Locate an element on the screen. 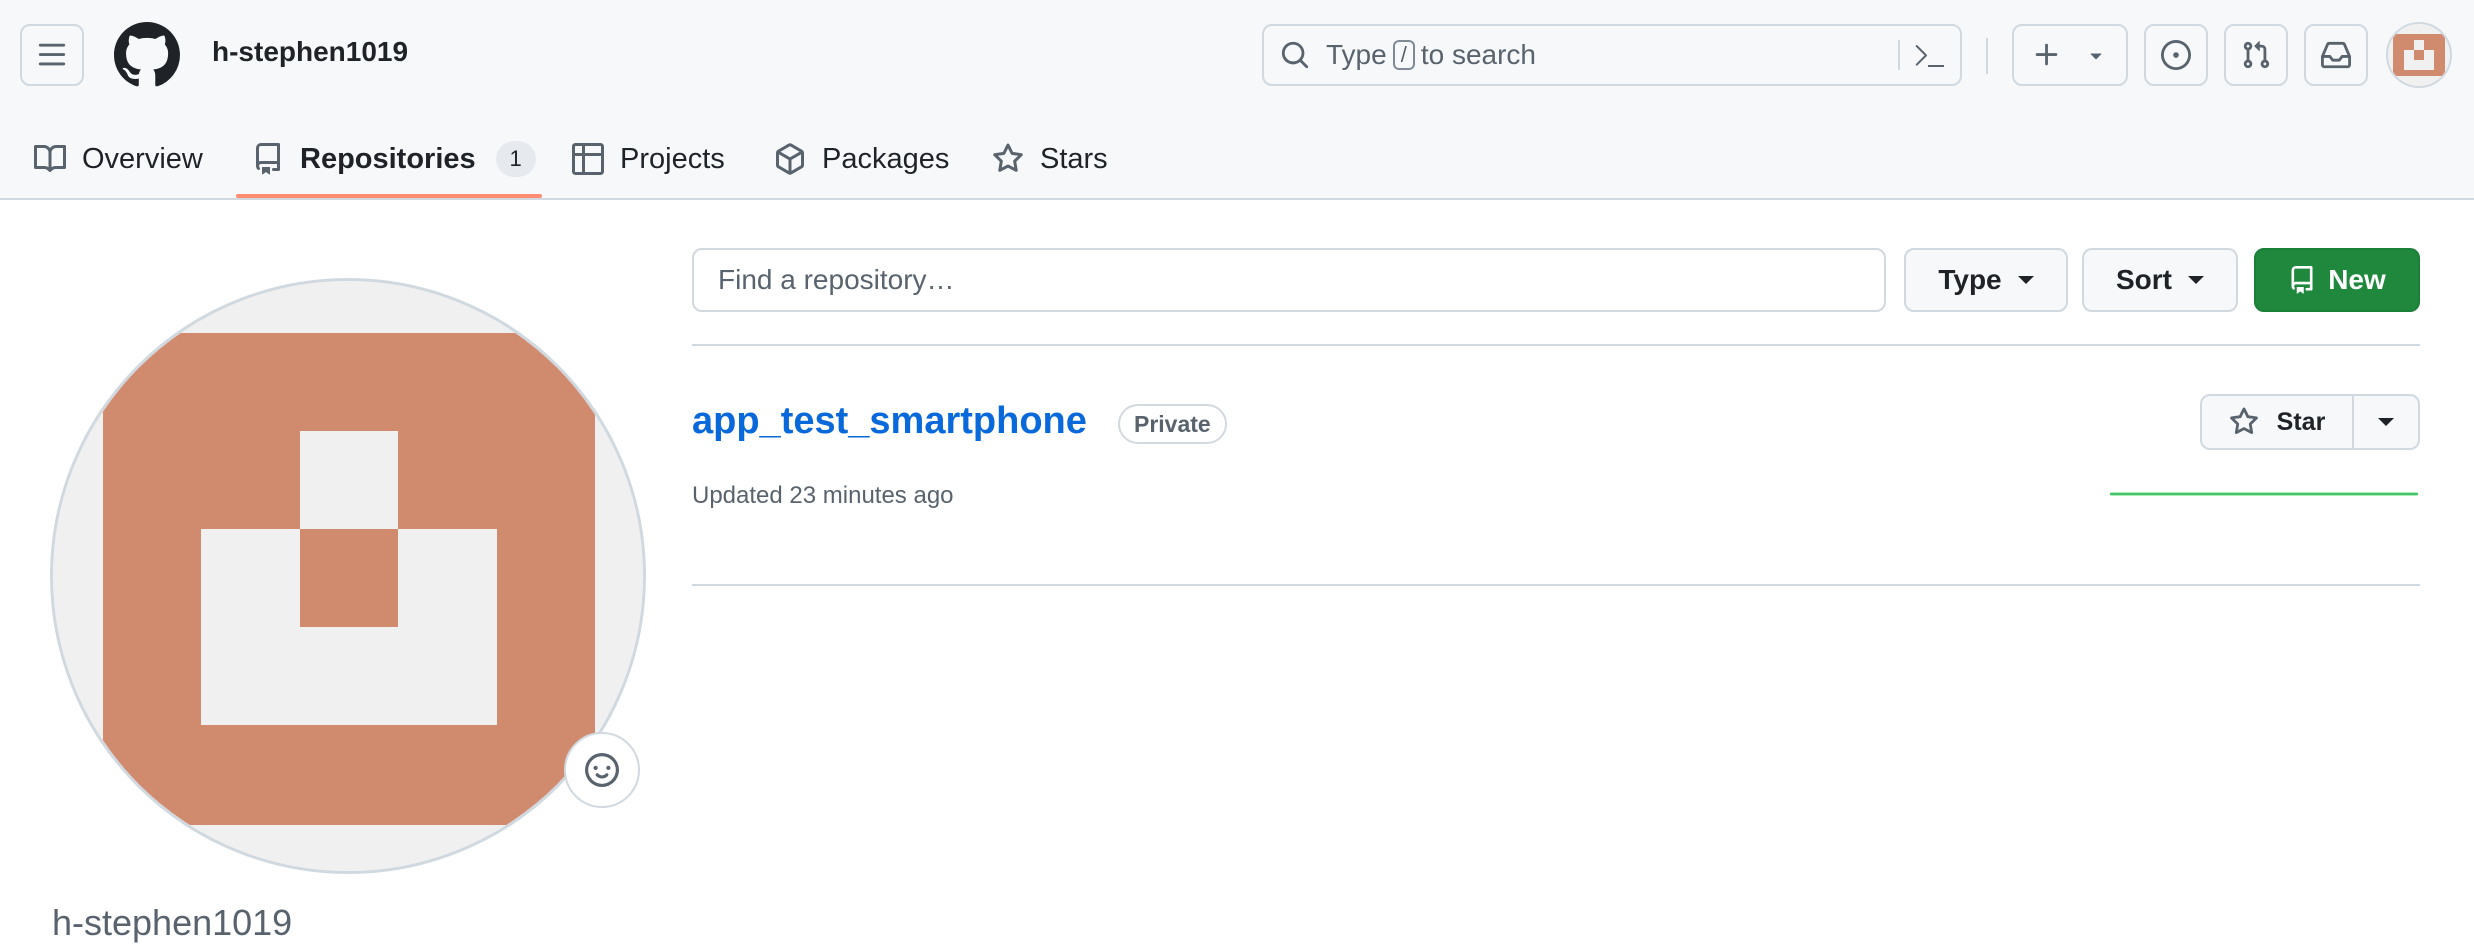 Image resolution: width=2474 pixels, height=944 pixels. star-button-group: Star is located at coordinates (2310, 422).